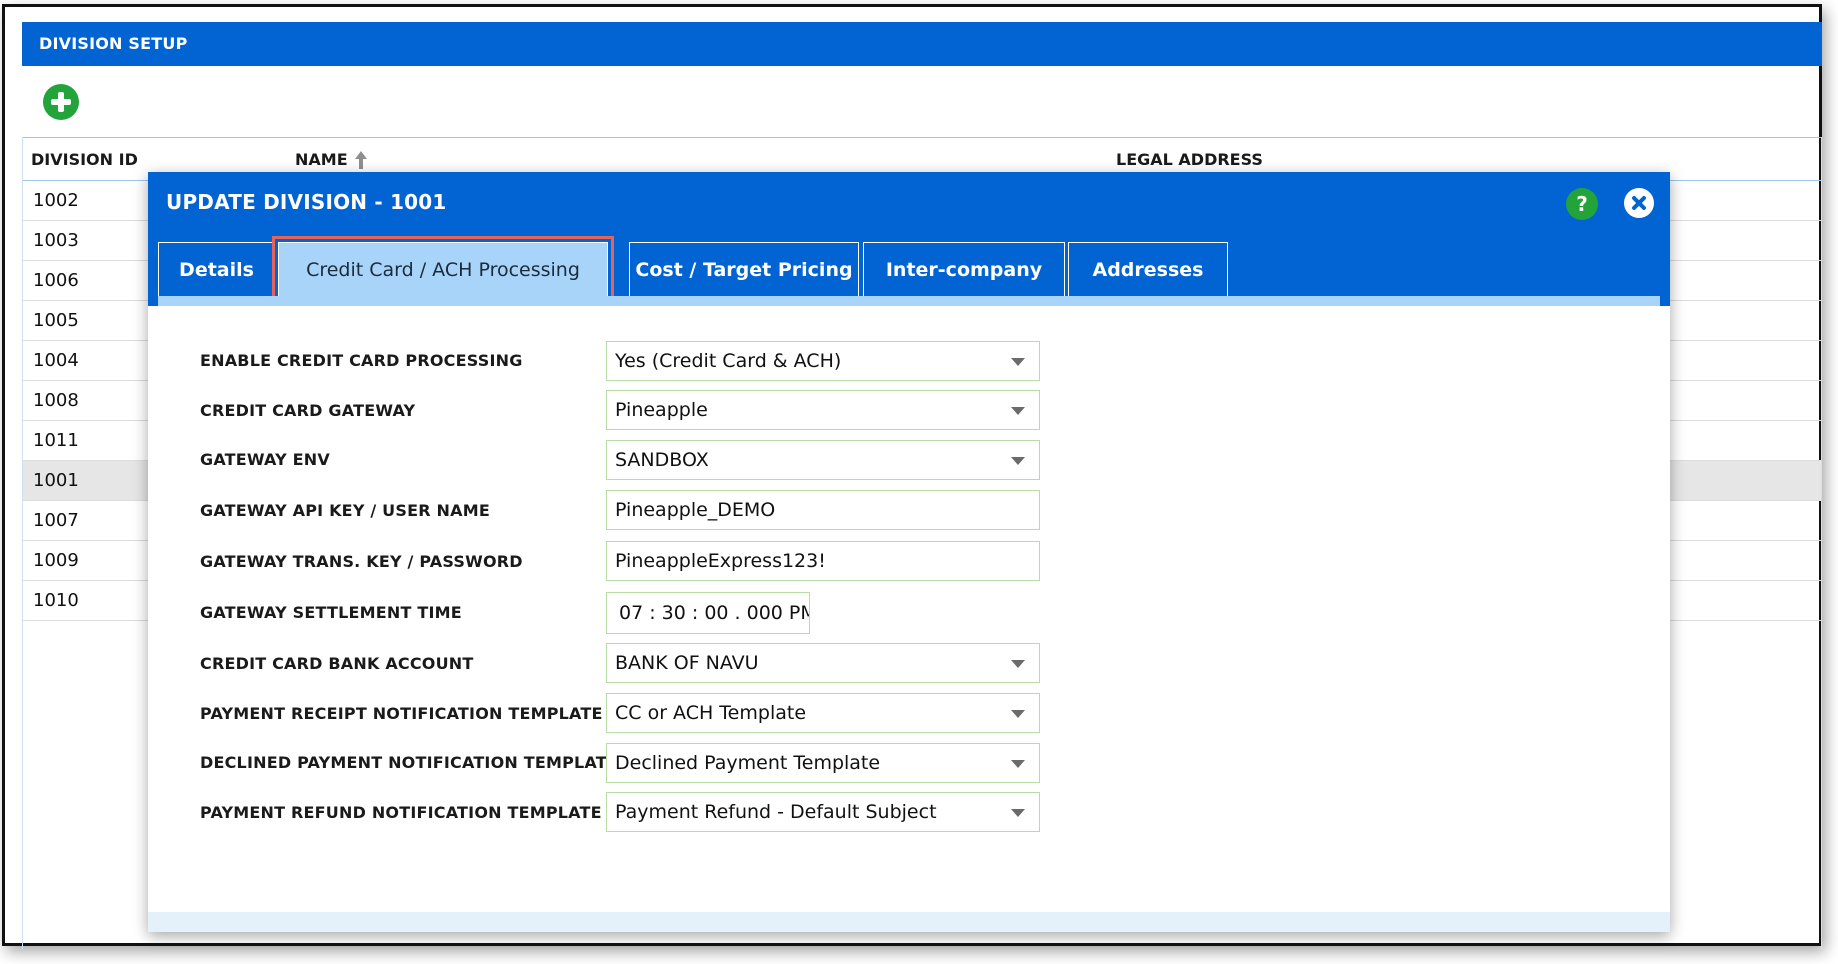 Image resolution: width=1838 pixels, height=964 pixels. What do you see at coordinates (331, 612) in the screenshot?
I see `settlement-time-label: GATEWAY SETTLEMENT TIME` at bounding box center [331, 612].